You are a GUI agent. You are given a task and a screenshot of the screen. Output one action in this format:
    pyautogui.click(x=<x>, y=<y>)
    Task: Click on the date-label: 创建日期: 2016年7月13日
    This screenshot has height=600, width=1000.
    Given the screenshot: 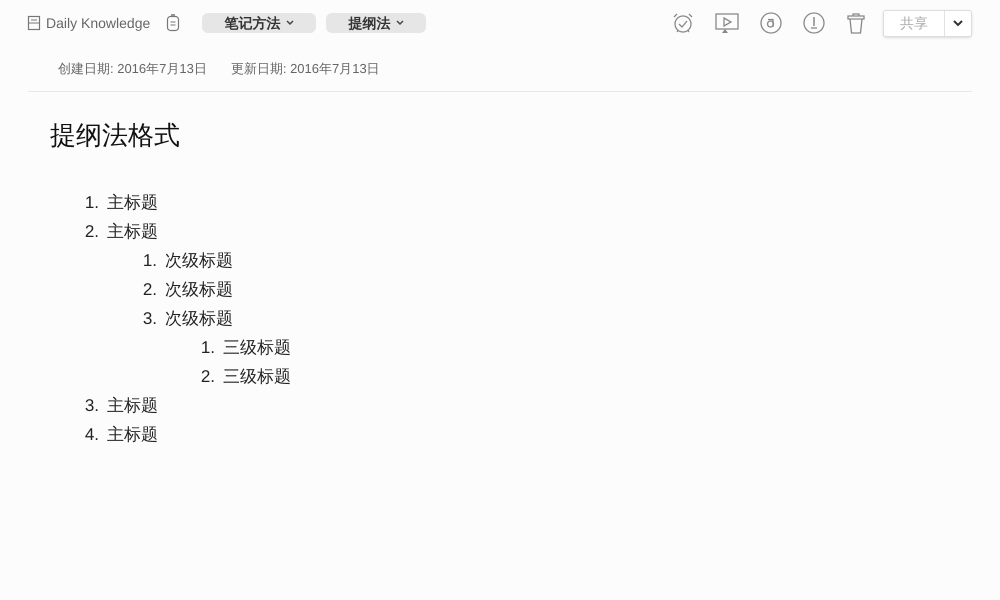 What is the action you would take?
    pyautogui.click(x=132, y=69)
    